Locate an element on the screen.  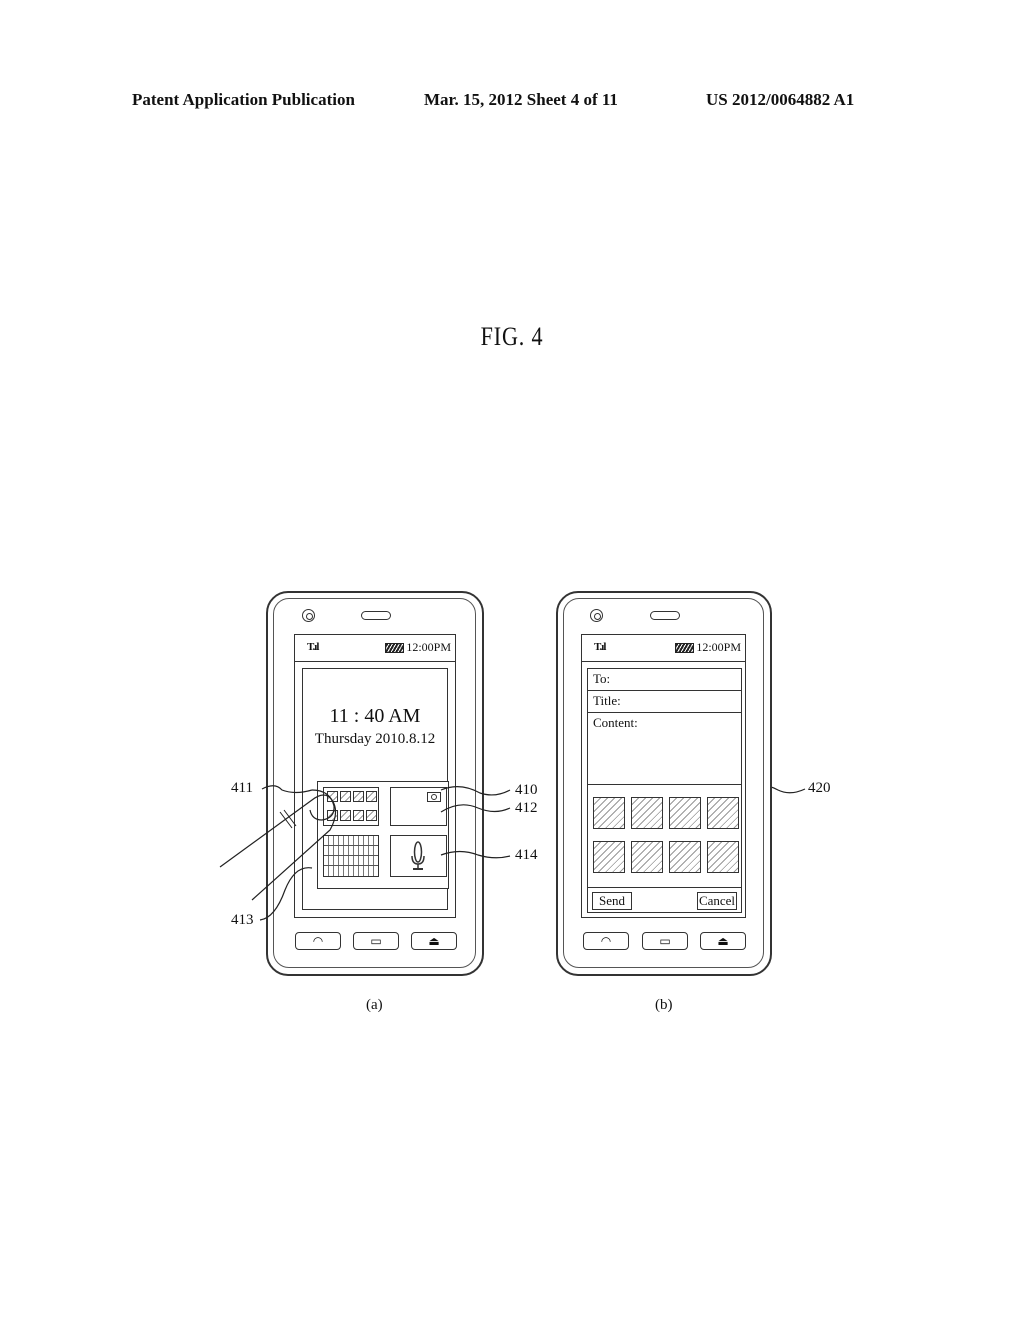
annotation-lines-a is located at coordinates (512, 852).